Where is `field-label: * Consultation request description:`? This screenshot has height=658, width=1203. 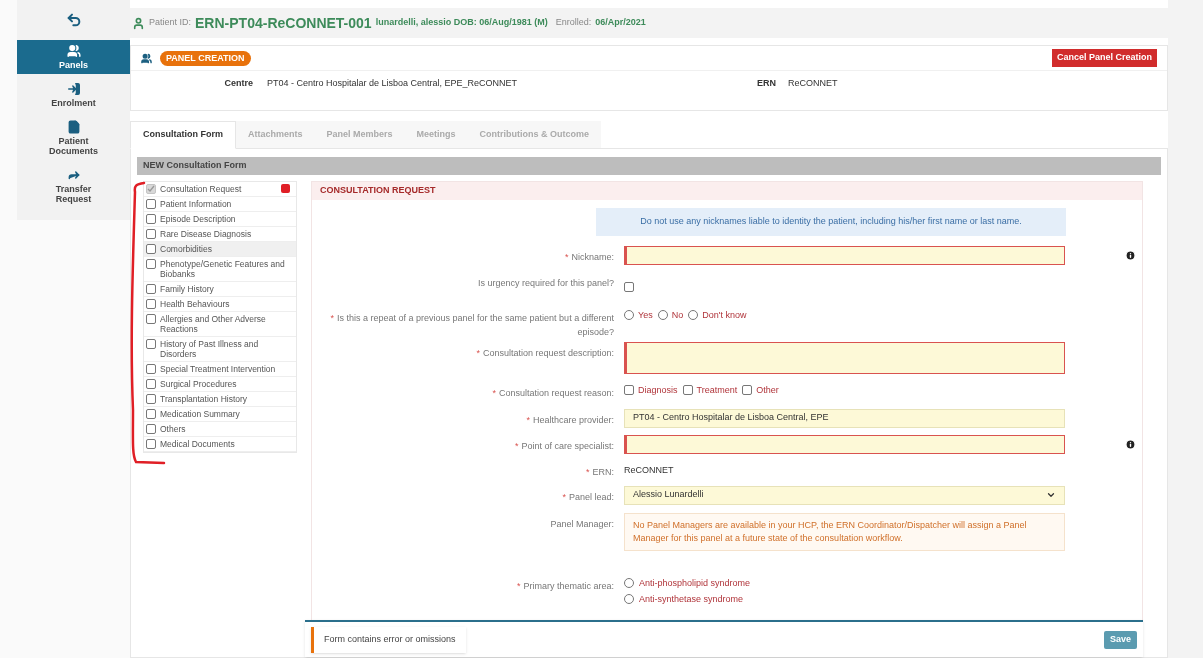
field-label: * Consultation request description: is located at coordinates (545, 352).